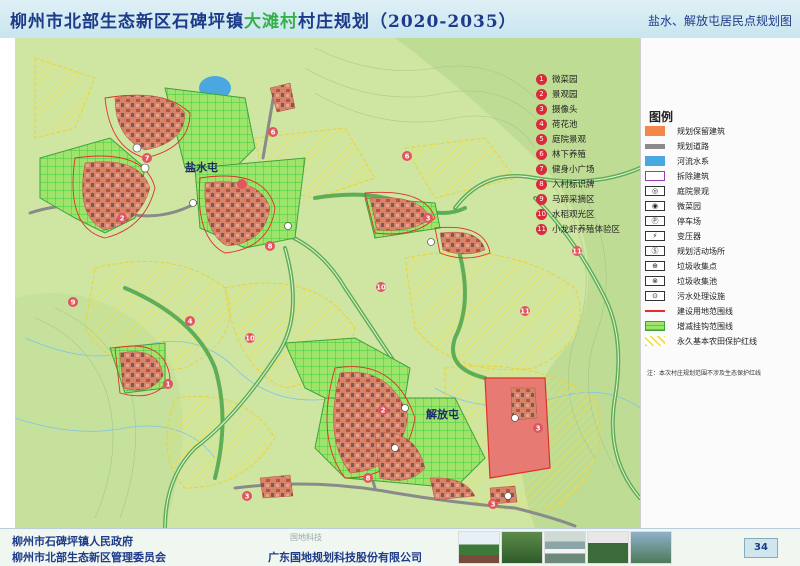 The image size is (800, 566). What do you see at coordinates (557, 124) in the screenshot?
I see `list-item: 4 荷花池` at bounding box center [557, 124].